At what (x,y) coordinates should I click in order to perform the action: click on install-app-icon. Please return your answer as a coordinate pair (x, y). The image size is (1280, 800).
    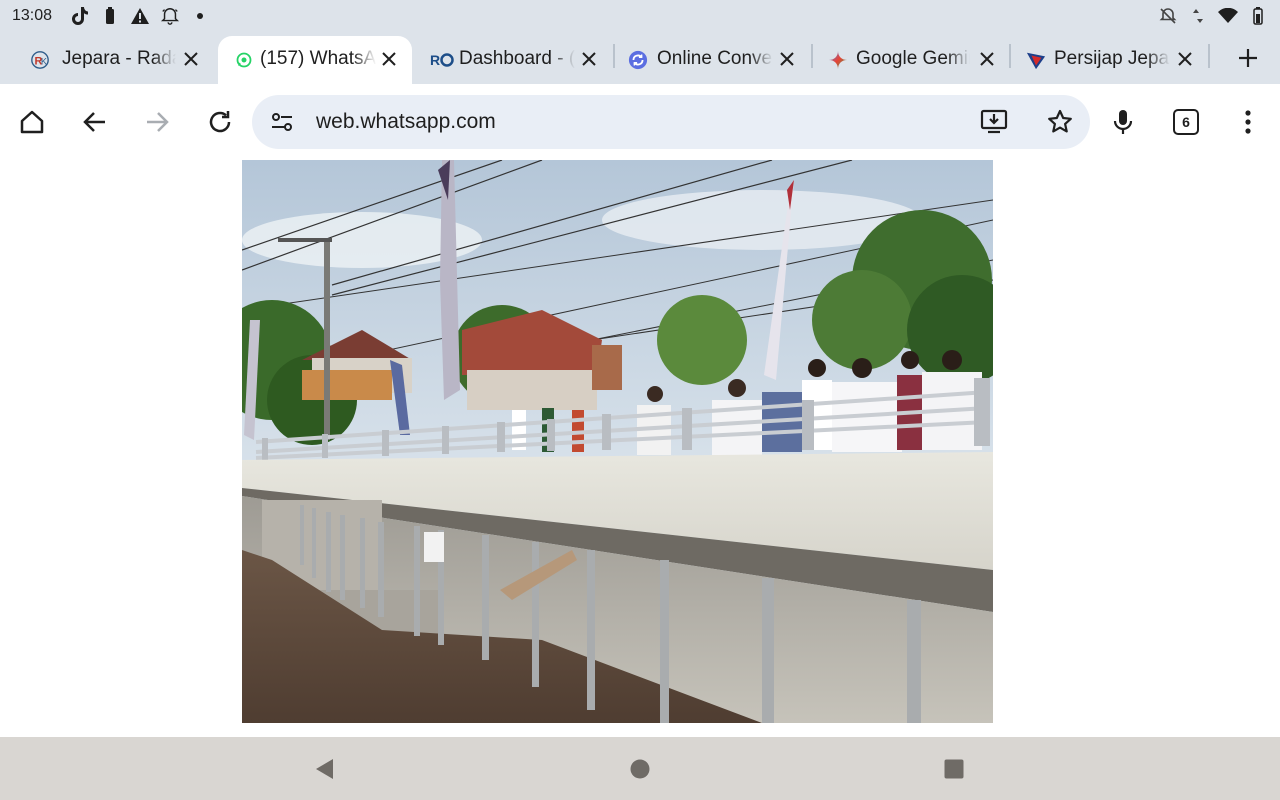
    Looking at the image, I should click on (994, 122).